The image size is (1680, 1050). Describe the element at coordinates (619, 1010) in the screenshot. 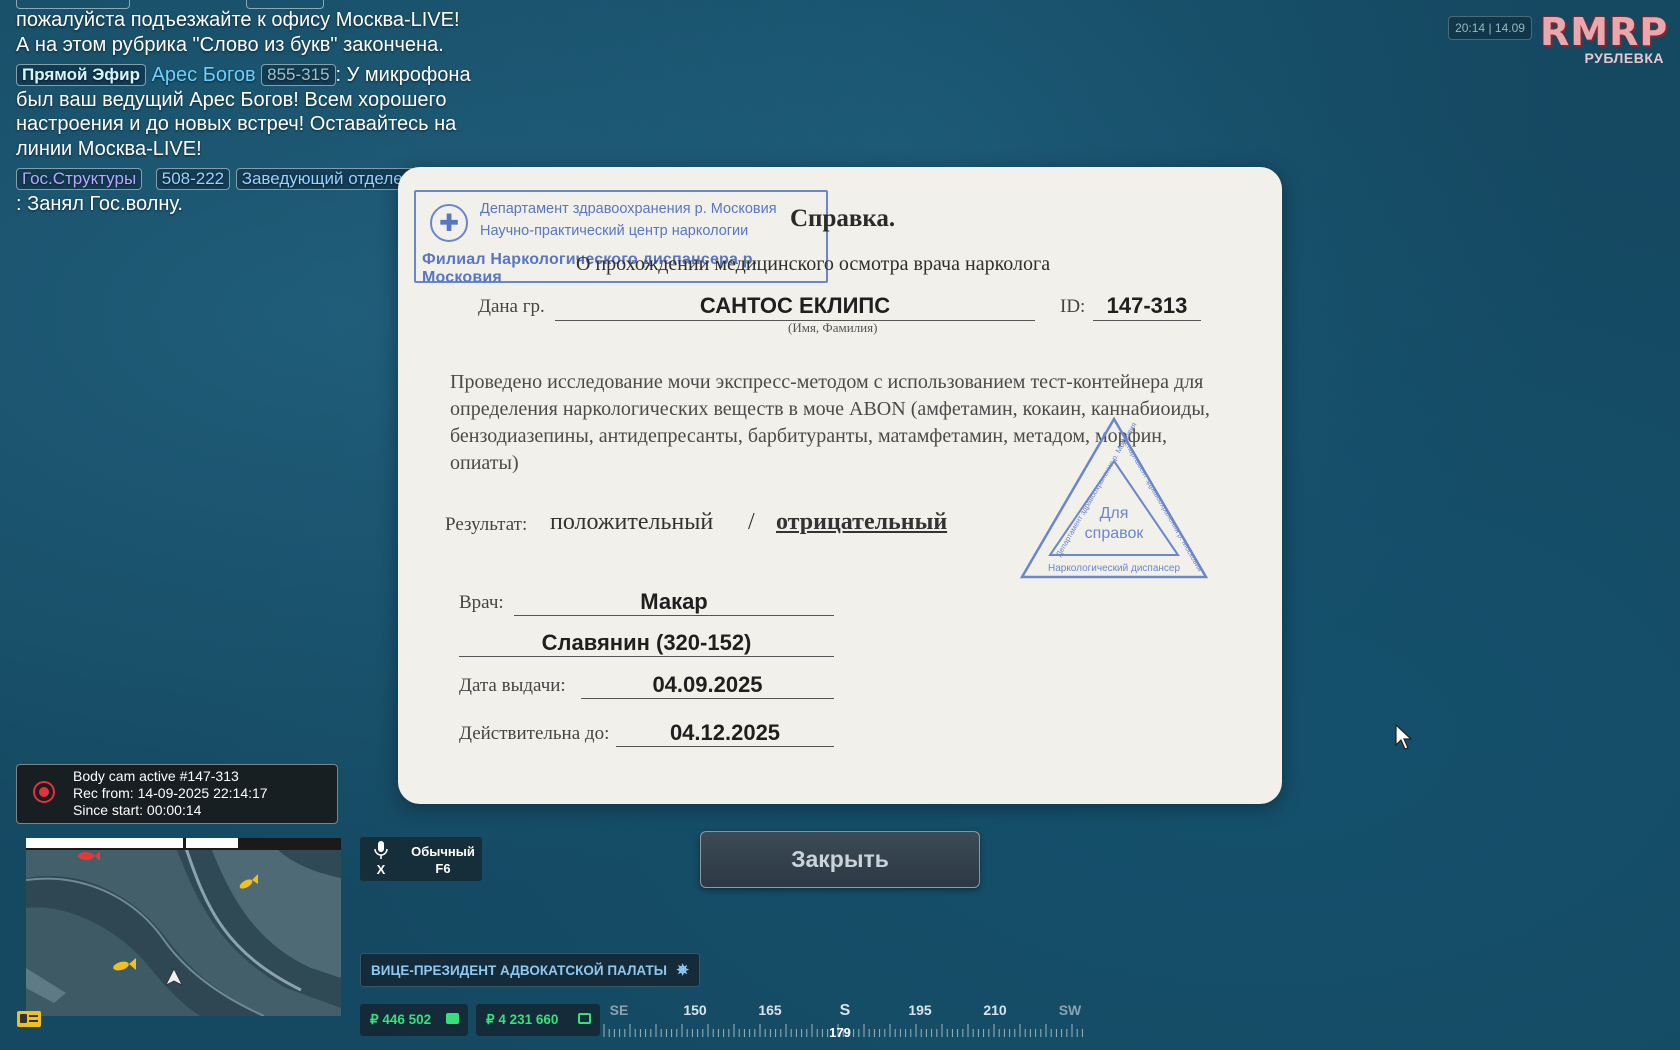

I see `compass-label: SE` at that location.